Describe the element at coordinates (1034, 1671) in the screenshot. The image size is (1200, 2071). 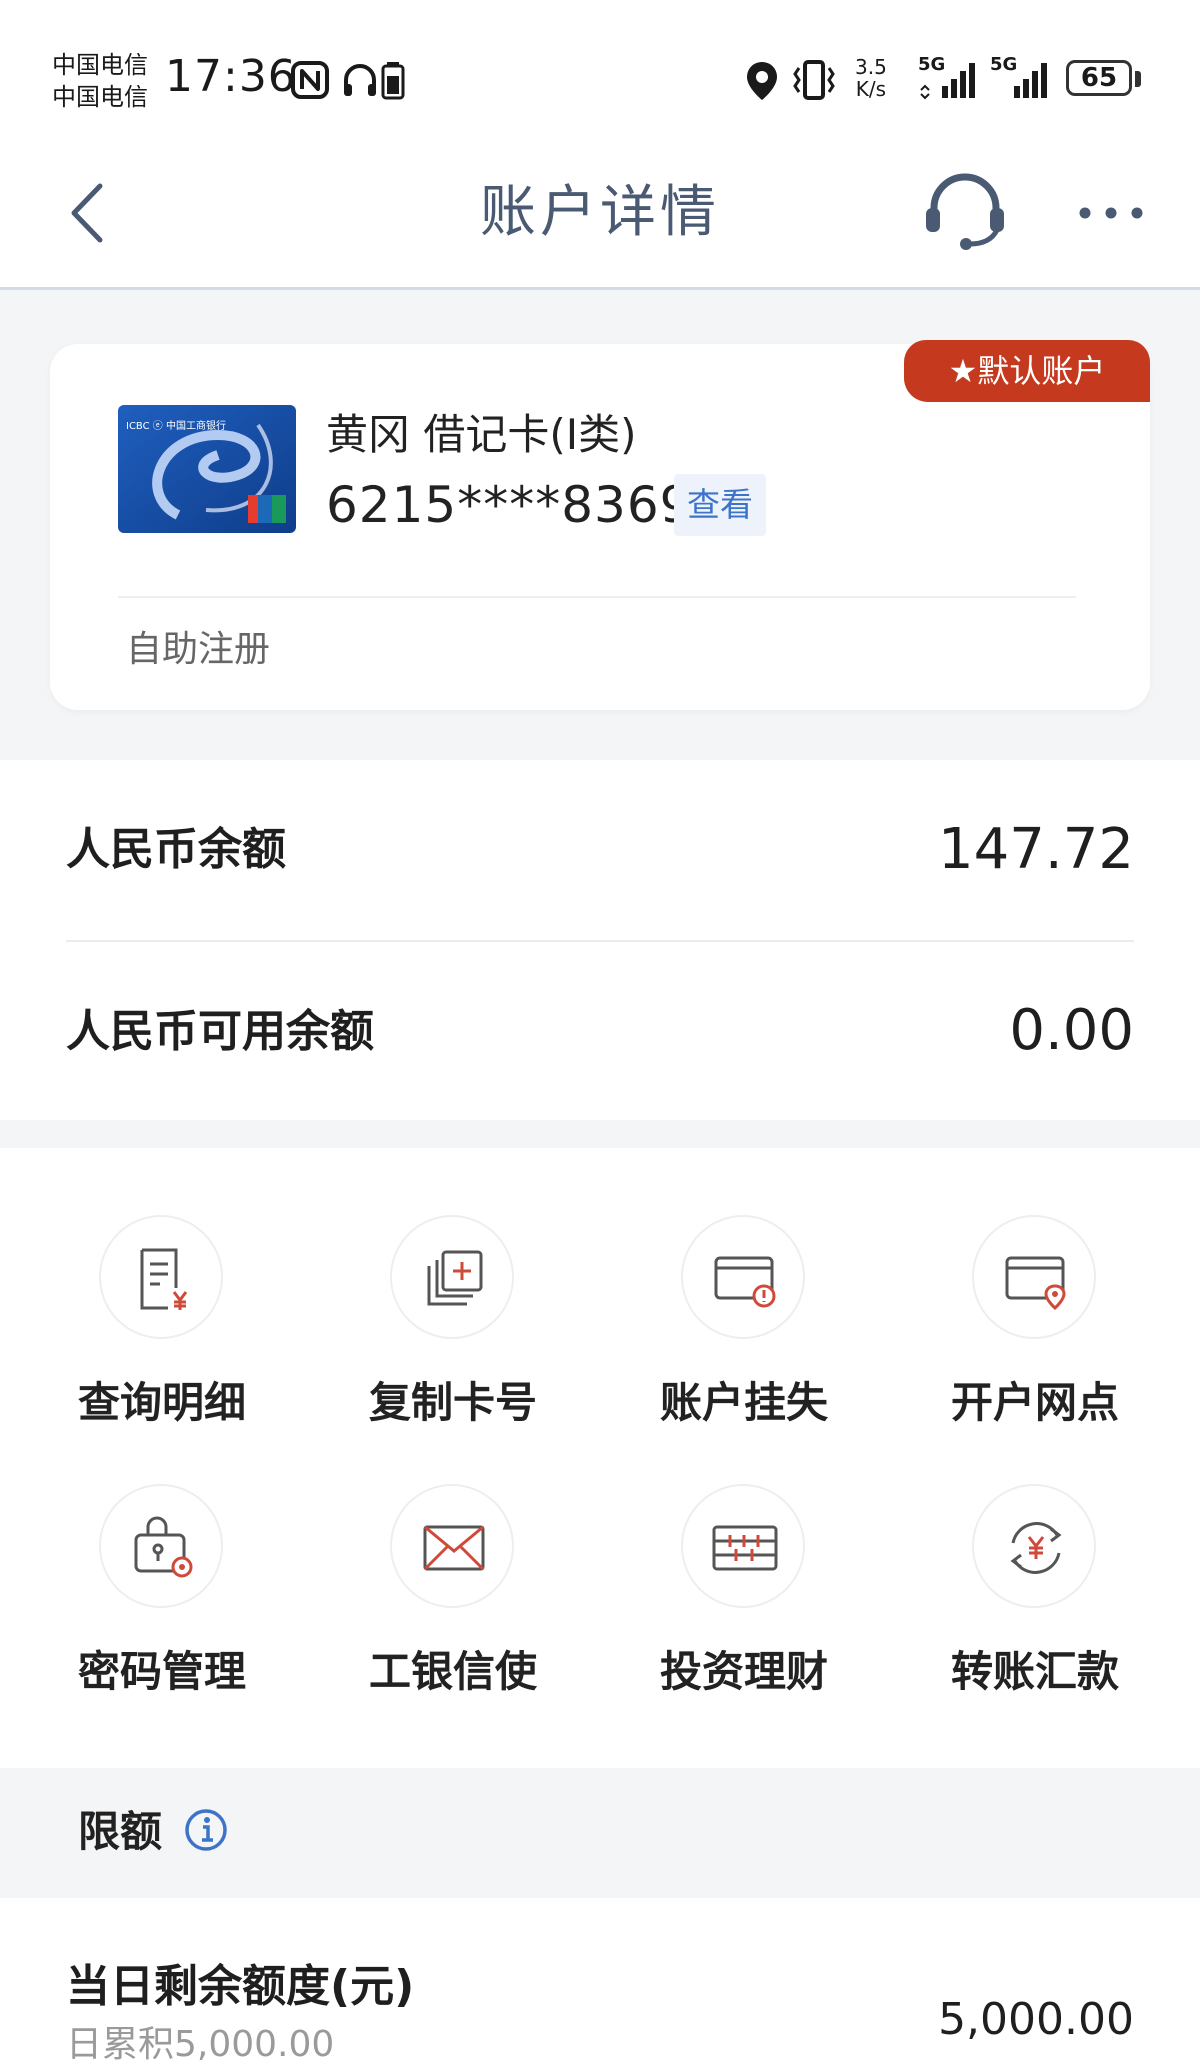
I see `action-label: 转账汇款` at that location.